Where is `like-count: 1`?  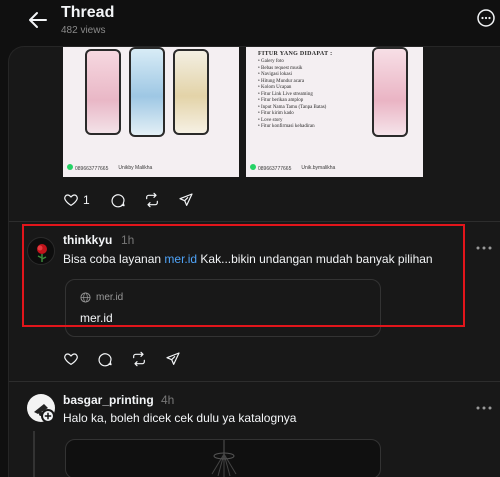
like-count: 1 is located at coordinates (86, 200).